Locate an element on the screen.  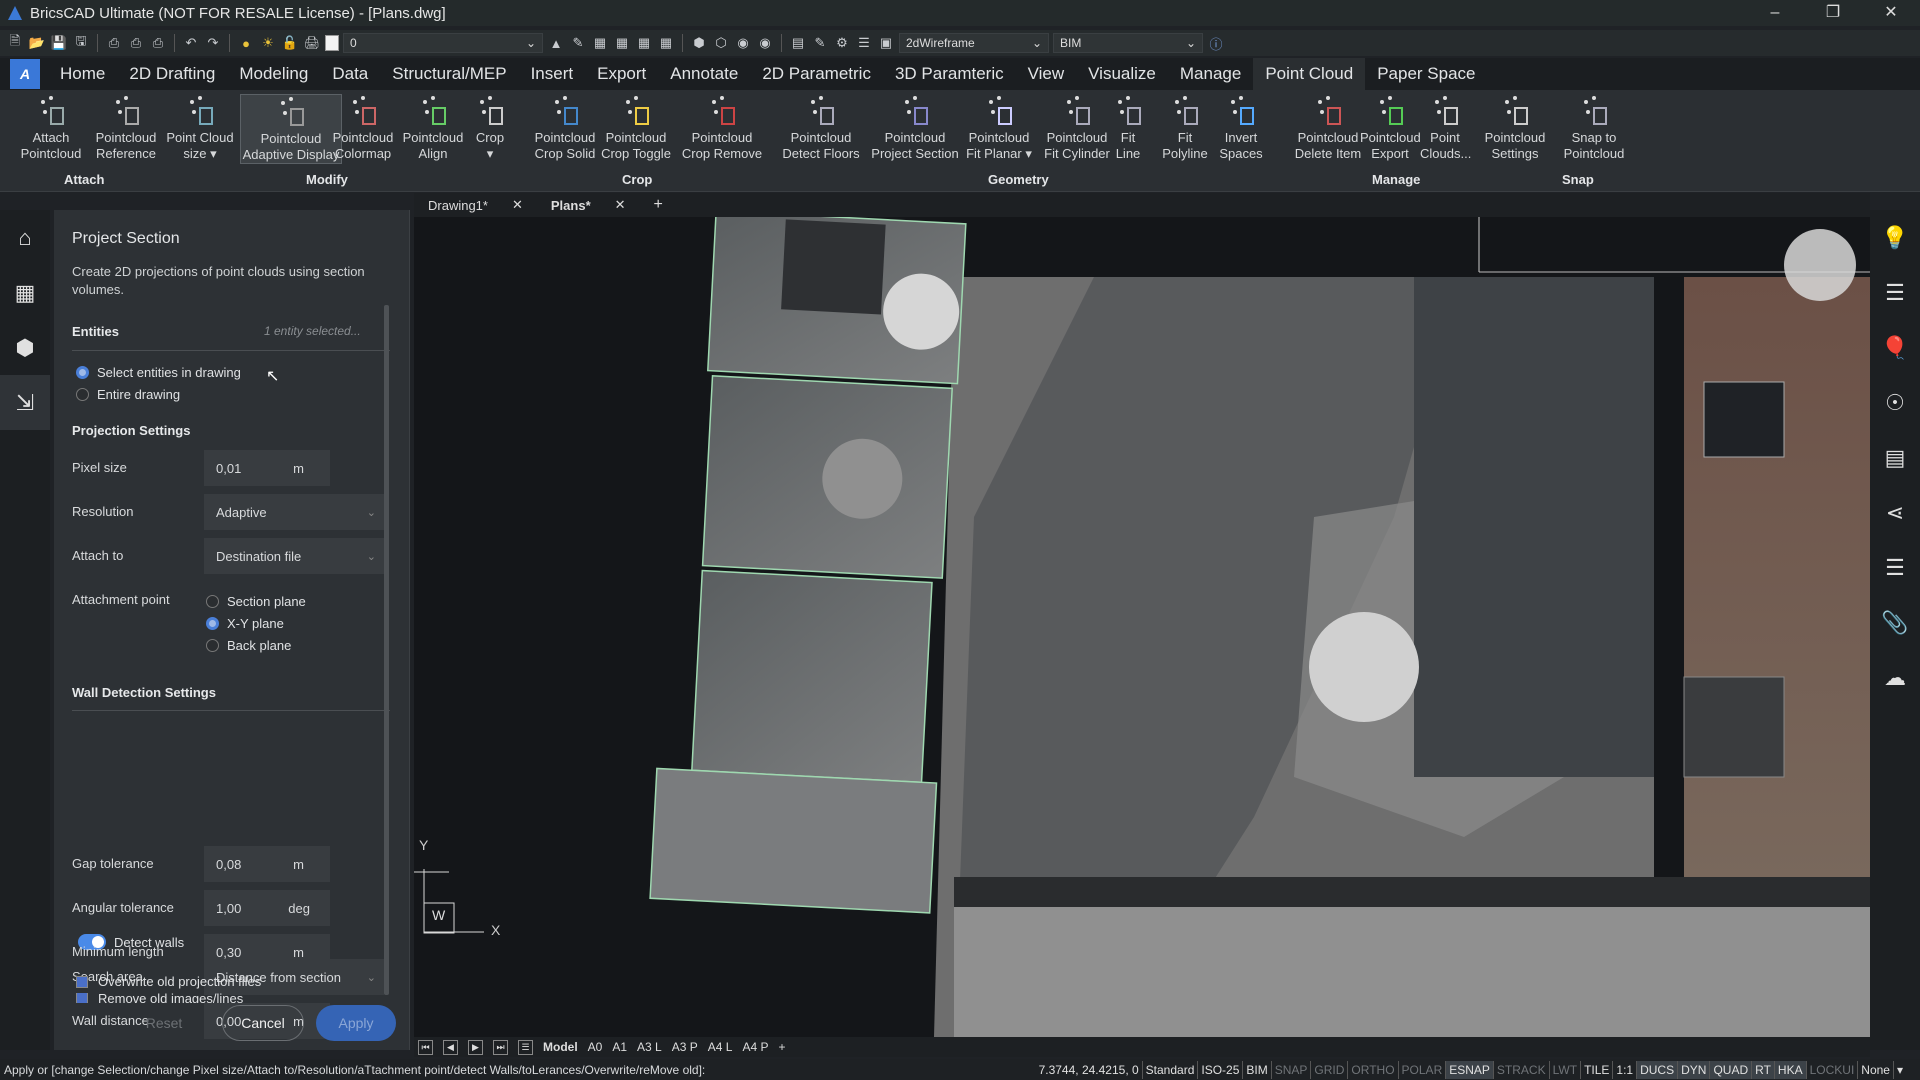
last-layout-button: ⏭ is located at coordinates (500, 1047).